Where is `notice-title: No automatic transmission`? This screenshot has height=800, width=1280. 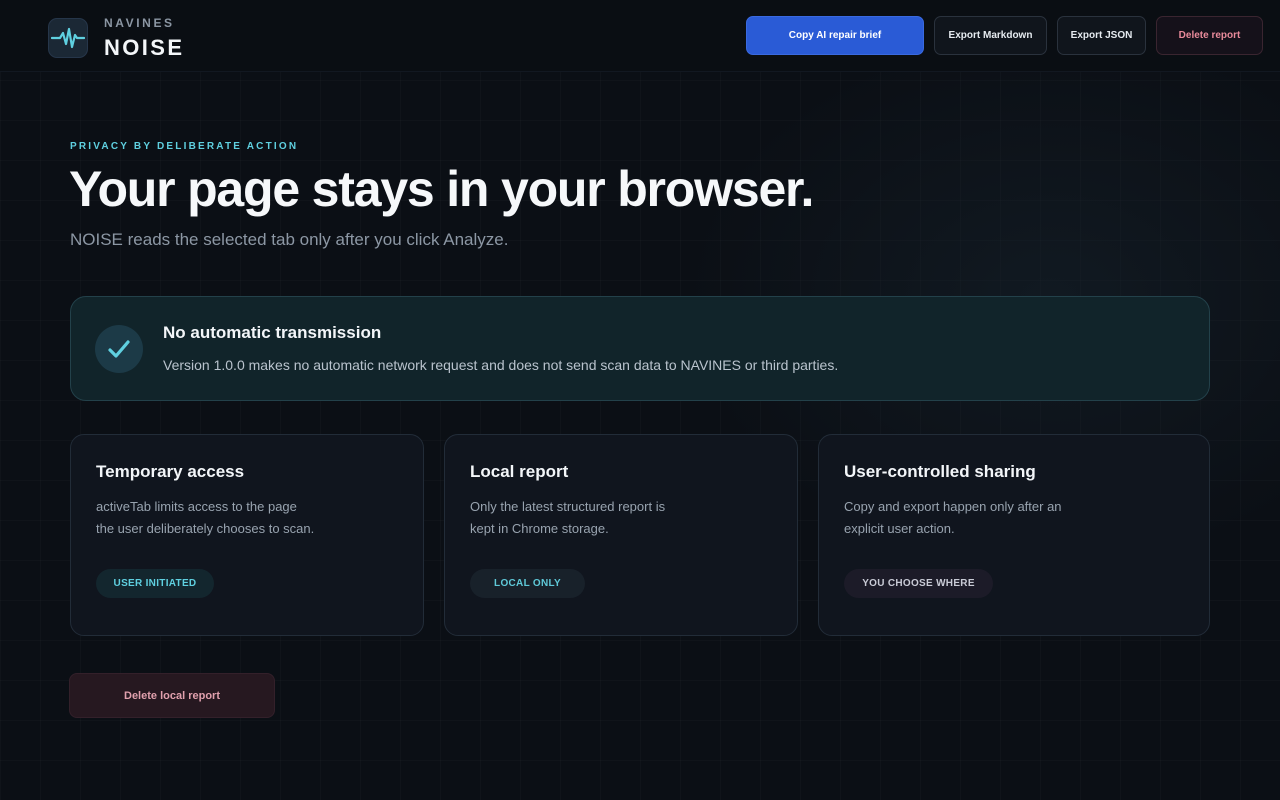
notice-title: No automatic transmission is located at coordinates (272, 332).